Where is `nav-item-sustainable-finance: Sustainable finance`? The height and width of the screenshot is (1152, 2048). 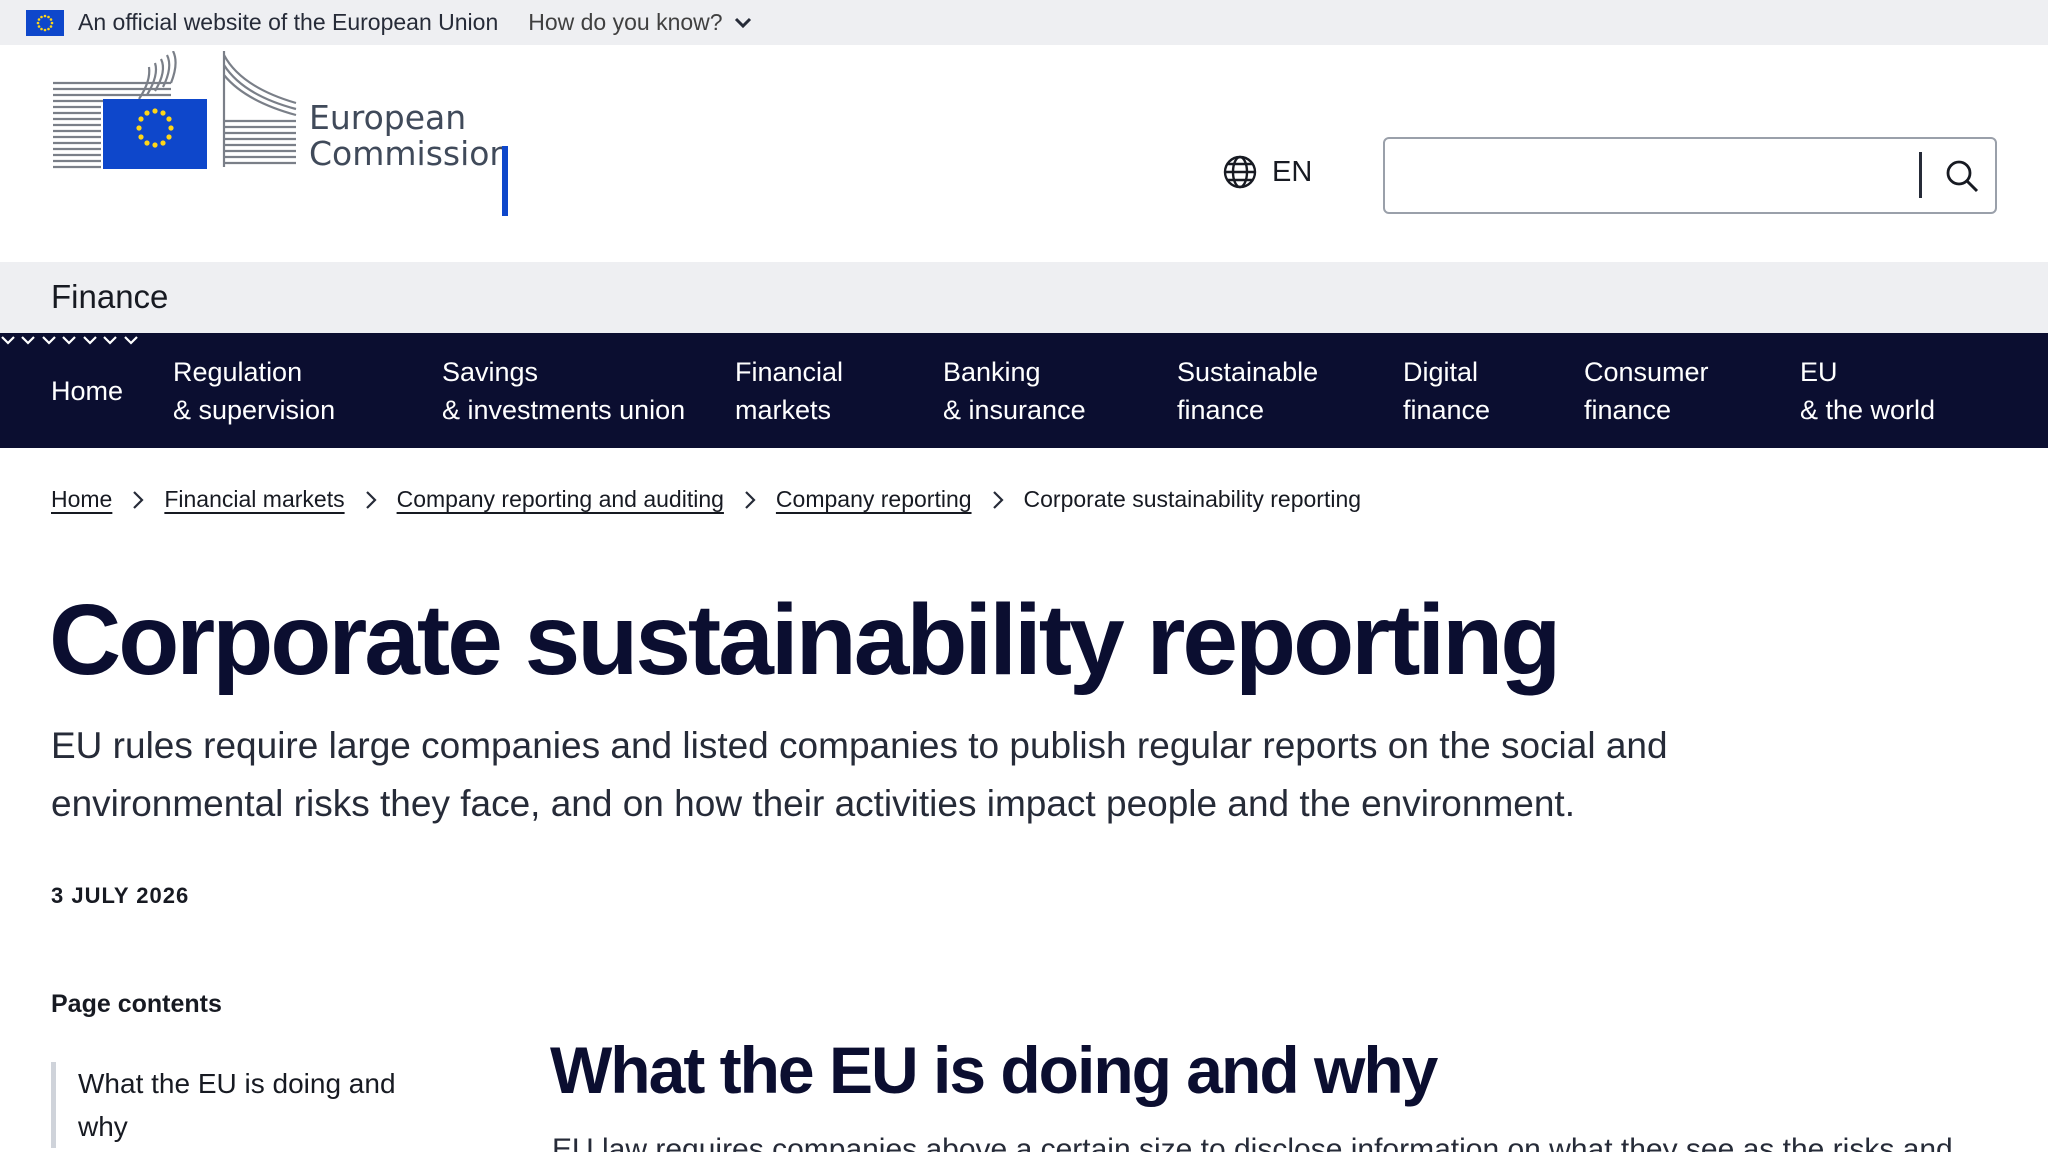 nav-item-sustainable-finance: Sustainable finance is located at coordinates (1247, 390).